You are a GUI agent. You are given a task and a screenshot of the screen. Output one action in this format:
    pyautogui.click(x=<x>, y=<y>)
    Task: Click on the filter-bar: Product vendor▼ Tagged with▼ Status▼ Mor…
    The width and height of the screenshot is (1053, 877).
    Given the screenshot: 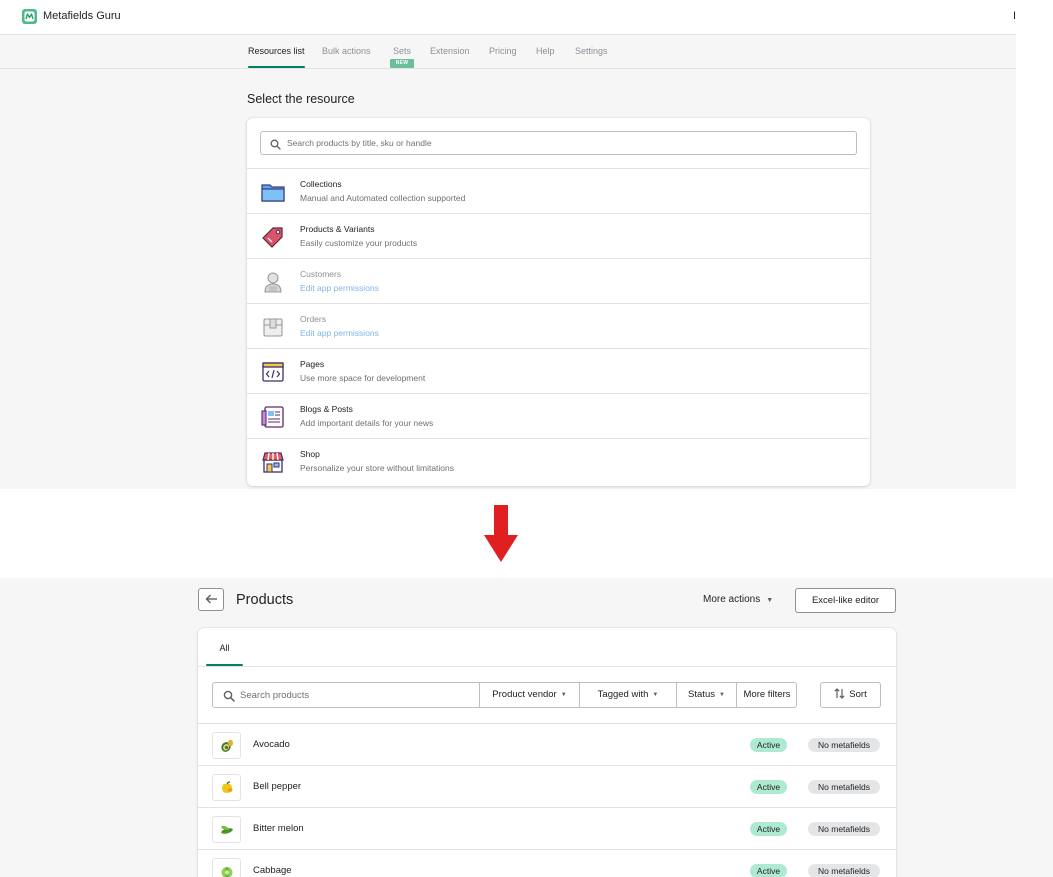 What is the action you would take?
    pyautogui.click(x=504, y=695)
    